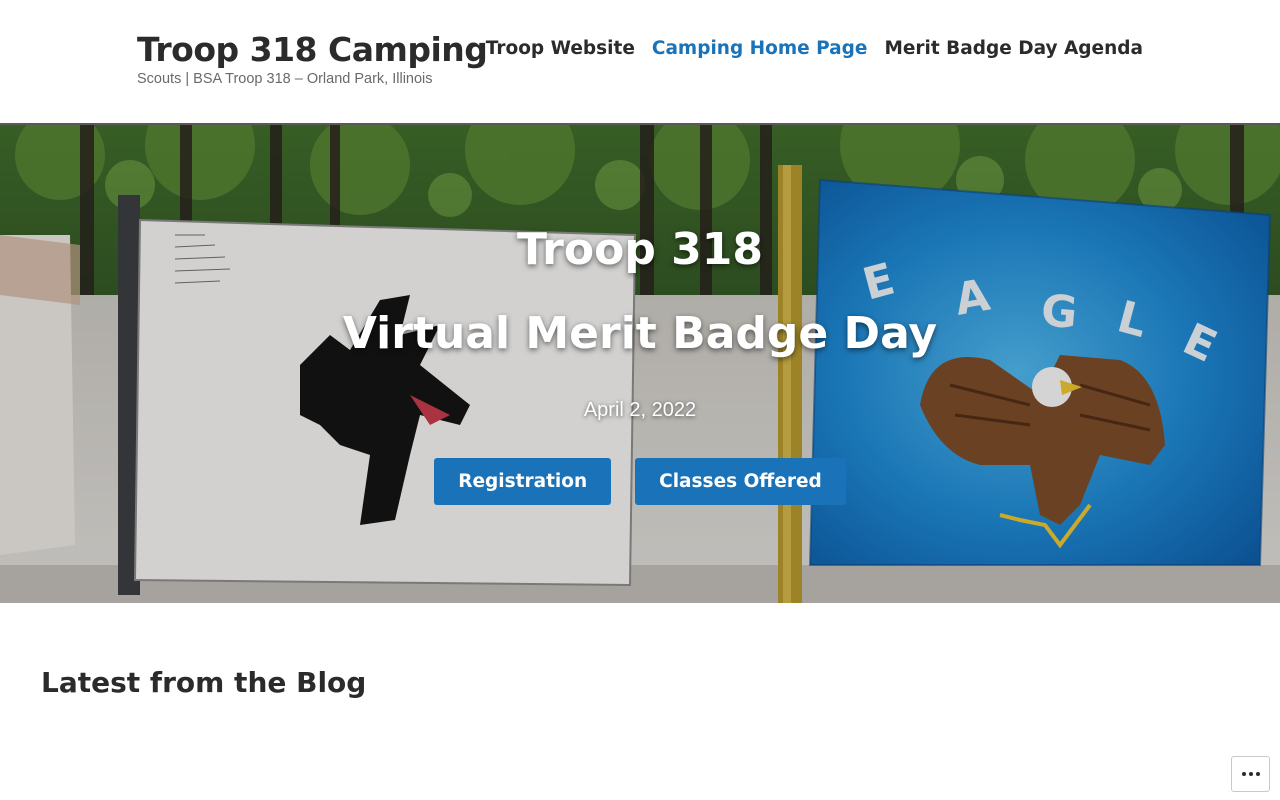 This screenshot has height=800, width=1280. Describe the element at coordinates (640, 249) in the screenshot. I see `hero-title-line-1: Troop 318` at that location.